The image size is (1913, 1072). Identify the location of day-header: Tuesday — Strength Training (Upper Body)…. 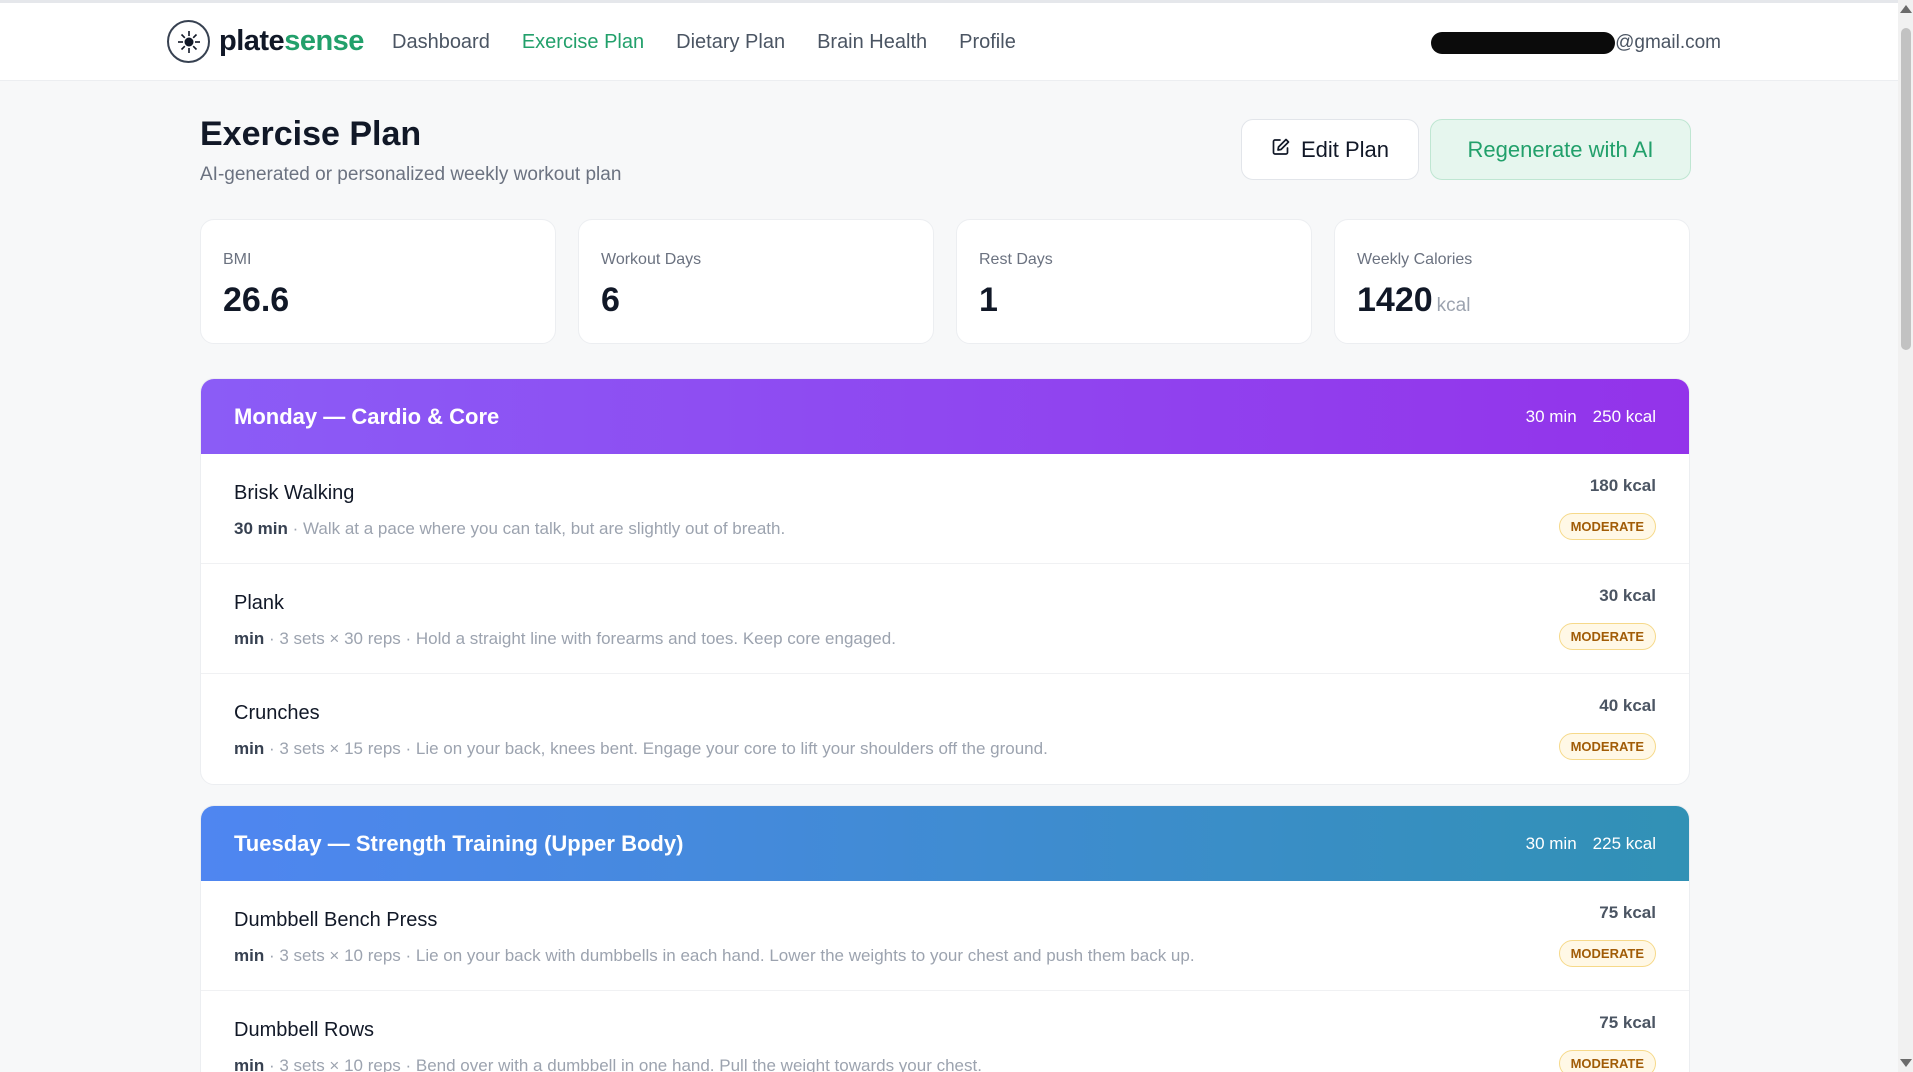
(945, 843).